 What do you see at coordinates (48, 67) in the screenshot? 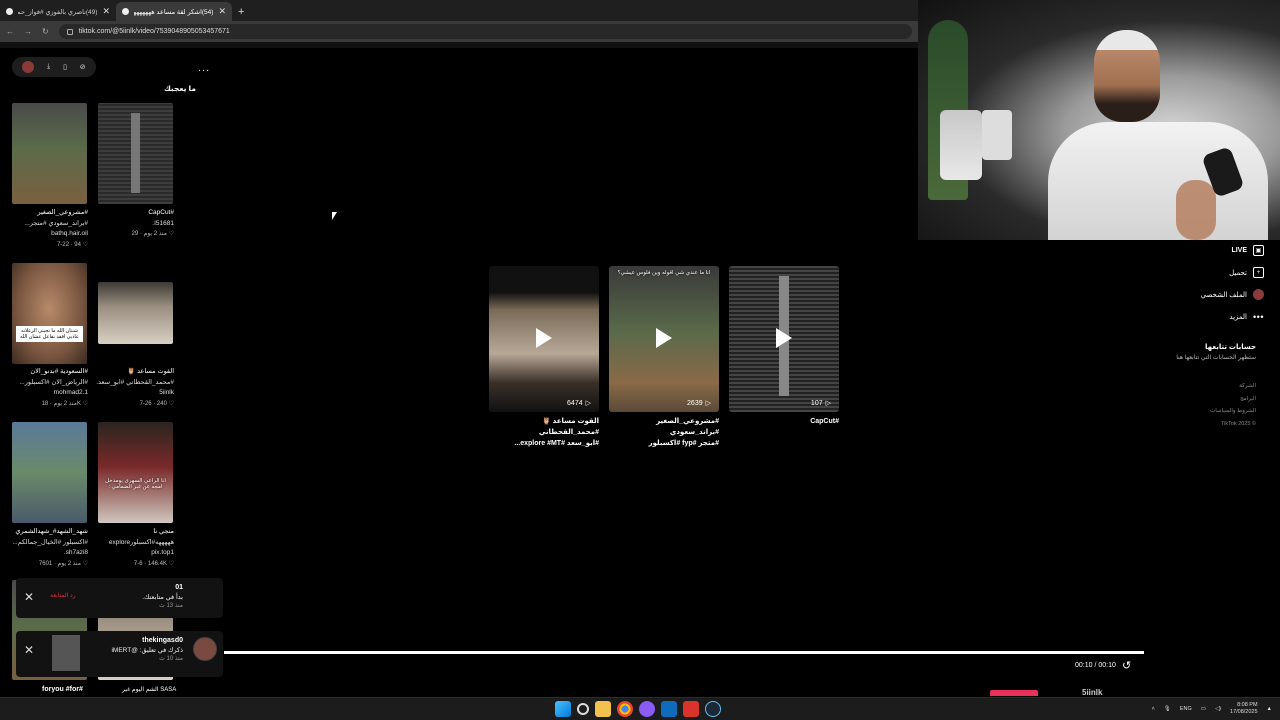
I see `download-icon: ⤓` at bounding box center [48, 67].